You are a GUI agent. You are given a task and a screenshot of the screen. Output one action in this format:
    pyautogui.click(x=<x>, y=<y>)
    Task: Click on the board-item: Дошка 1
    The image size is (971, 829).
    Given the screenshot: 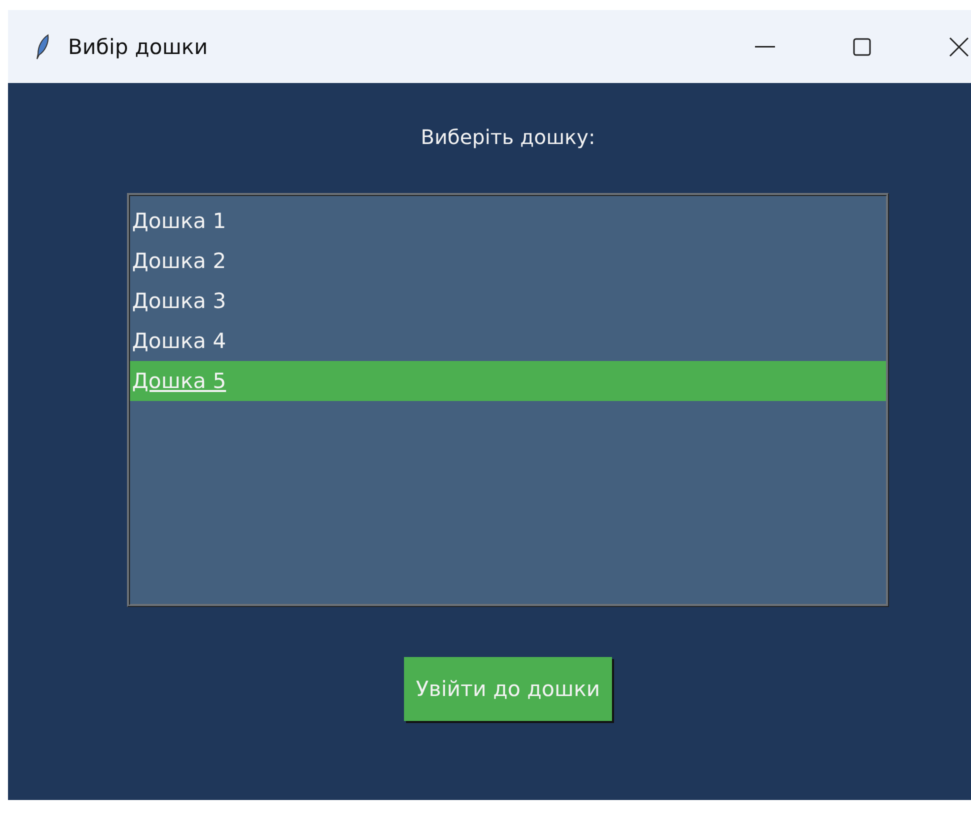 What is the action you would take?
    pyautogui.click(x=508, y=221)
    